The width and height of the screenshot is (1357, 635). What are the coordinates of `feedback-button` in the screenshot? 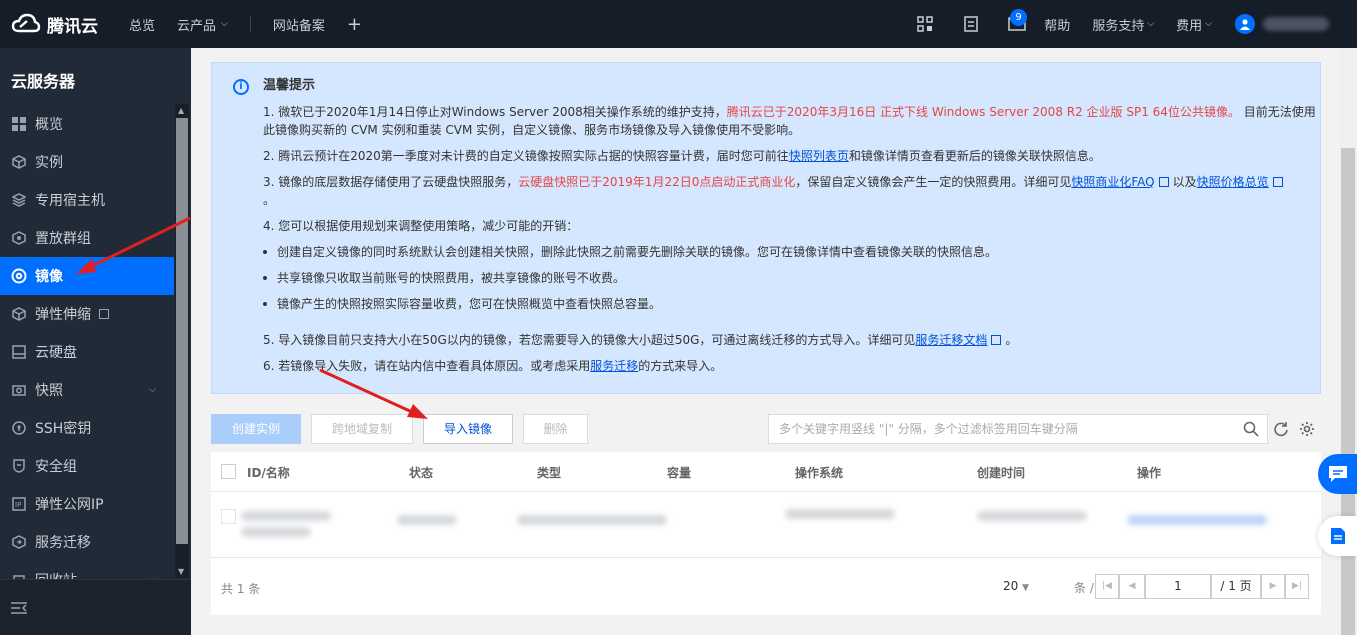 It's located at (1337, 536).